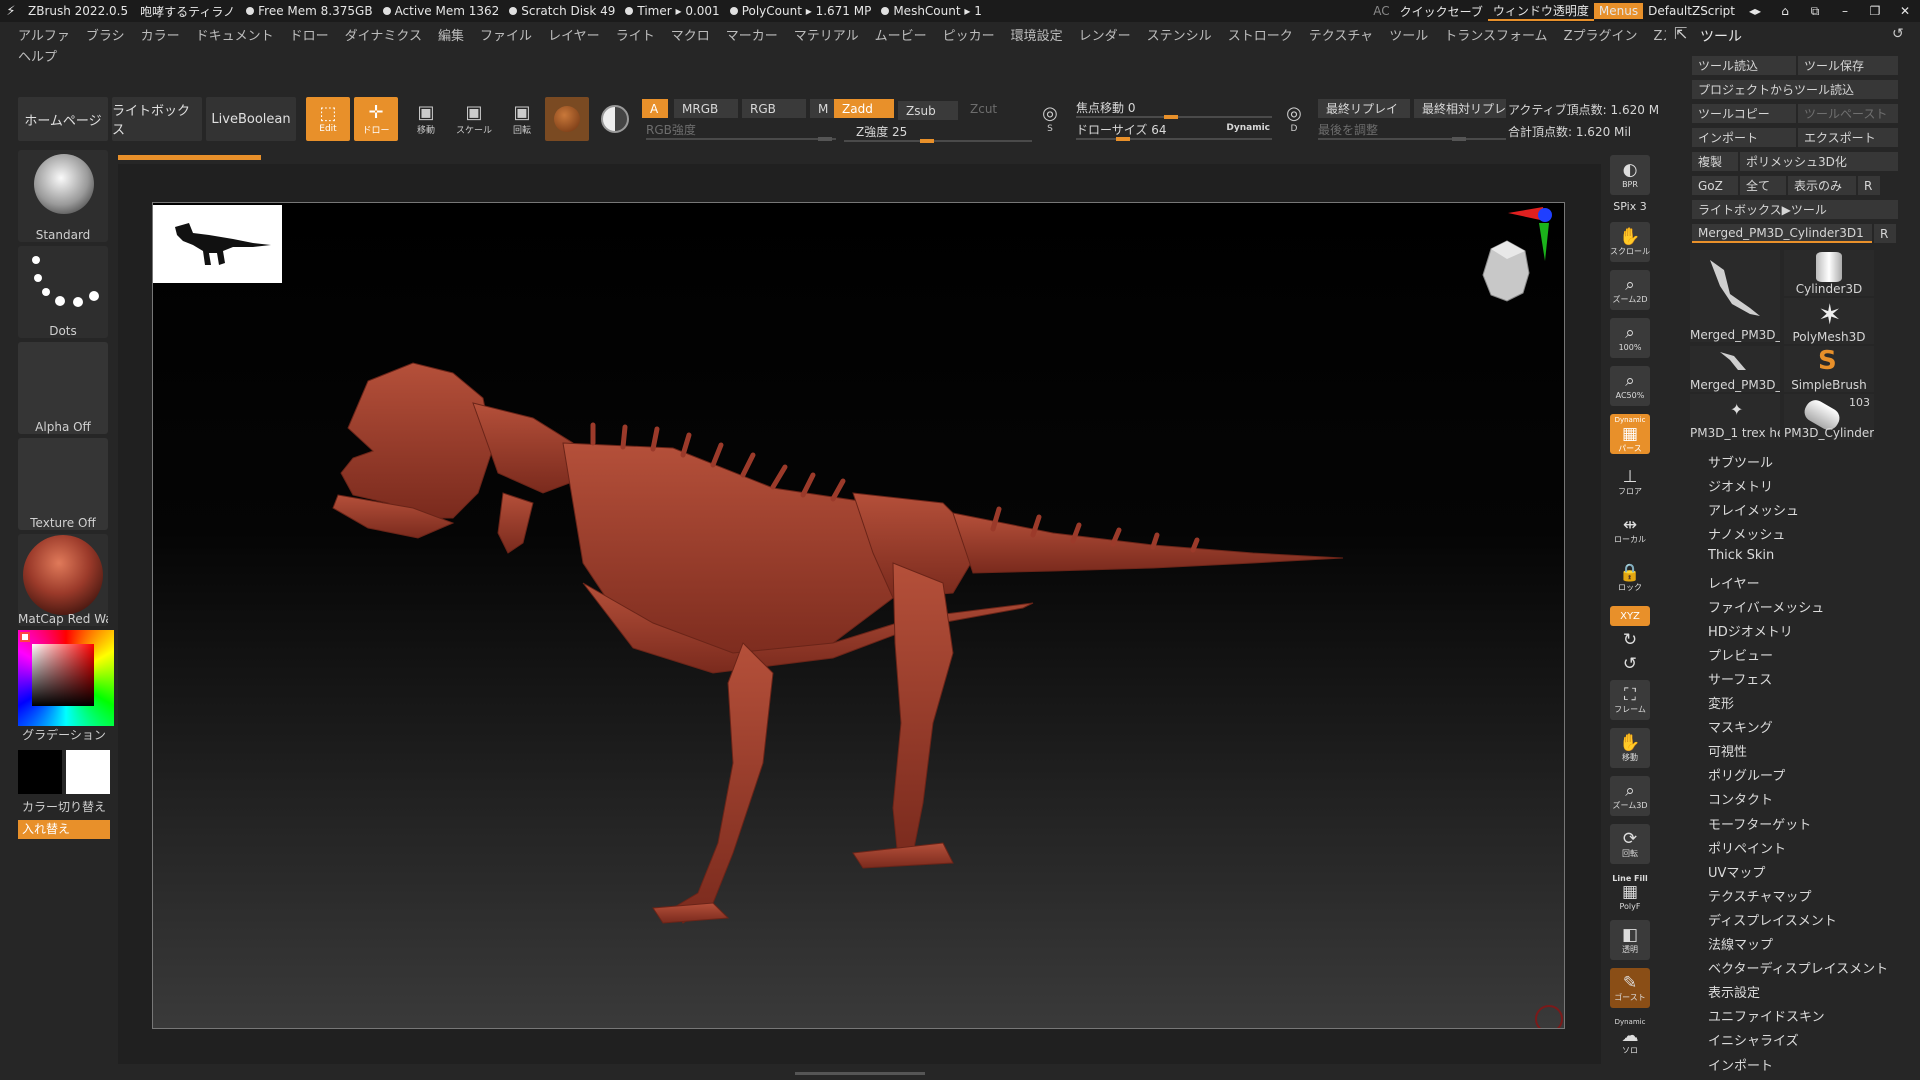 This screenshot has height=1080, width=1920. Describe the element at coordinates (160, 34) in the screenshot. I see `menu-item: カラー` at that location.